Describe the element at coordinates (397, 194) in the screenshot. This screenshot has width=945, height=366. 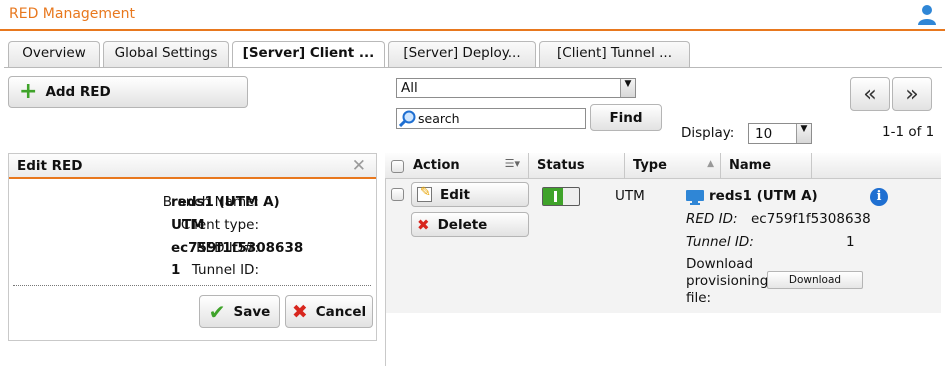
I see `row-checkbox` at that location.